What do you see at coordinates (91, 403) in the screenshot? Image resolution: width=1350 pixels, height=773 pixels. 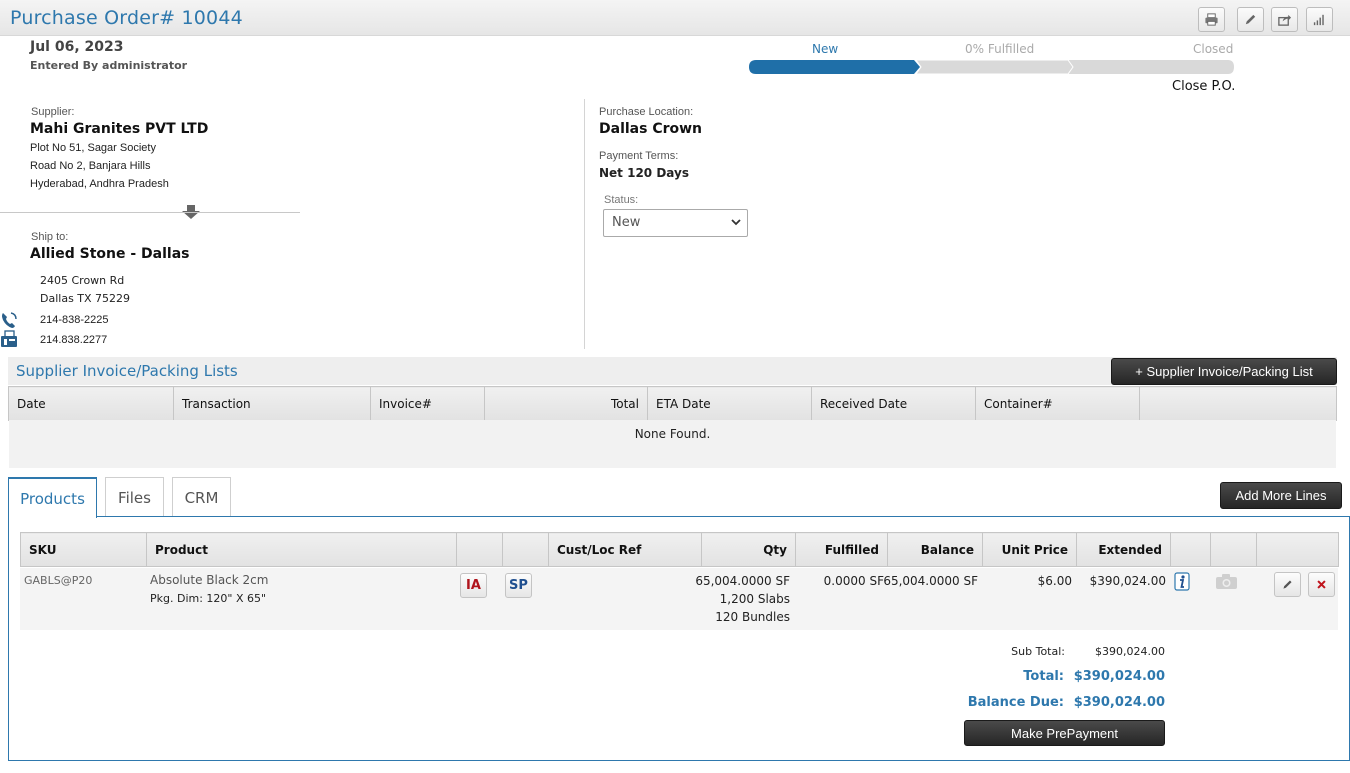 I see `column-header: Date` at bounding box center [91, 403].